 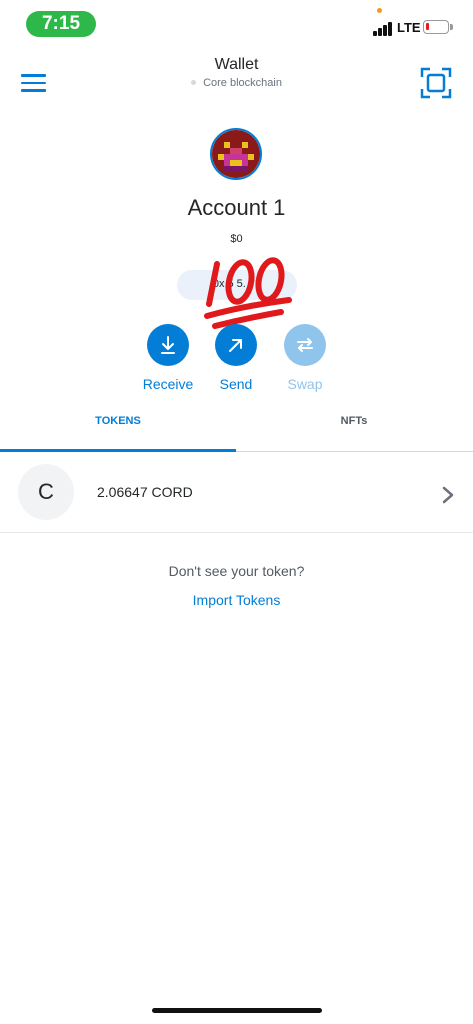 I want to click on network-status-dot, so click(x=194, y=82).